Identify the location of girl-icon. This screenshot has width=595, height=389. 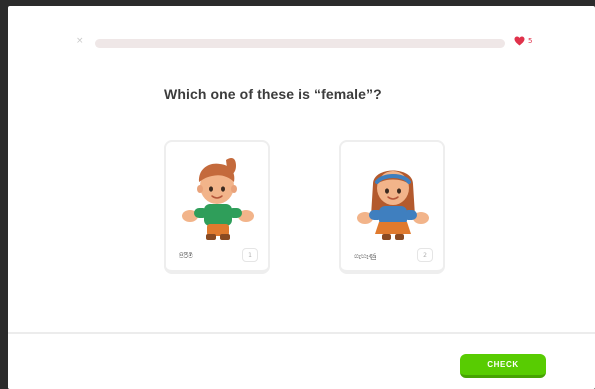
(393, 205).